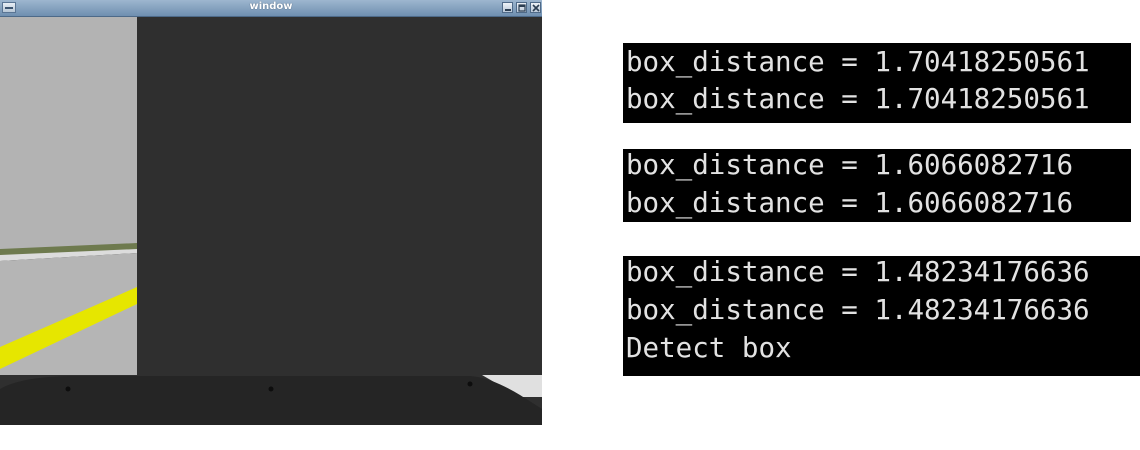  I want to click on maximize-icon, so click(521, 7).